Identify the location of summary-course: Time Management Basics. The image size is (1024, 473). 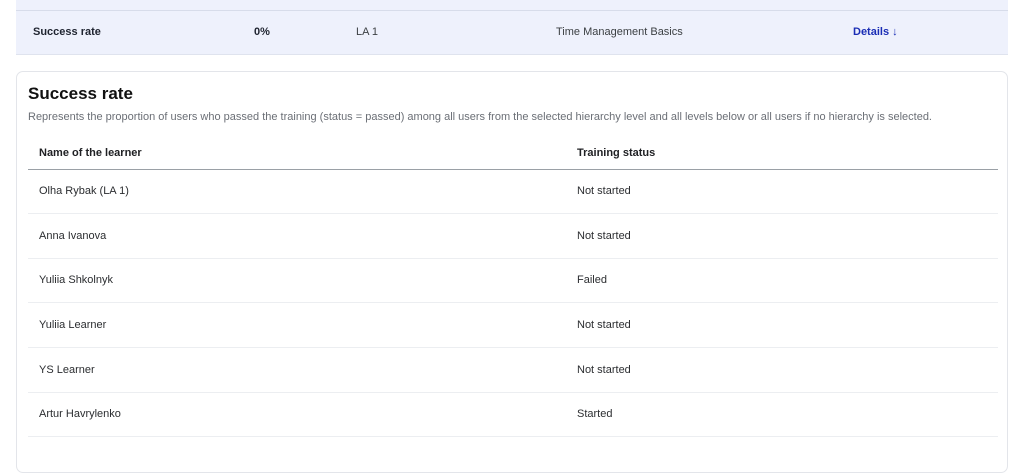
(619, 32).